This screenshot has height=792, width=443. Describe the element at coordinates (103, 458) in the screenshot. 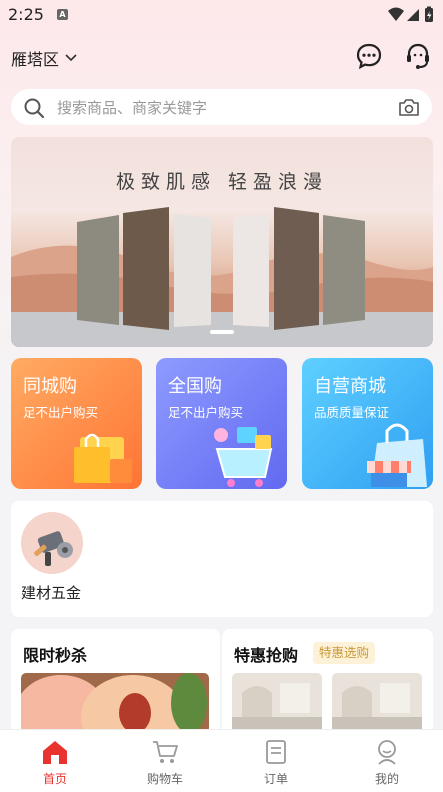

I see `shopping-bag-illustration-icon` at that location.